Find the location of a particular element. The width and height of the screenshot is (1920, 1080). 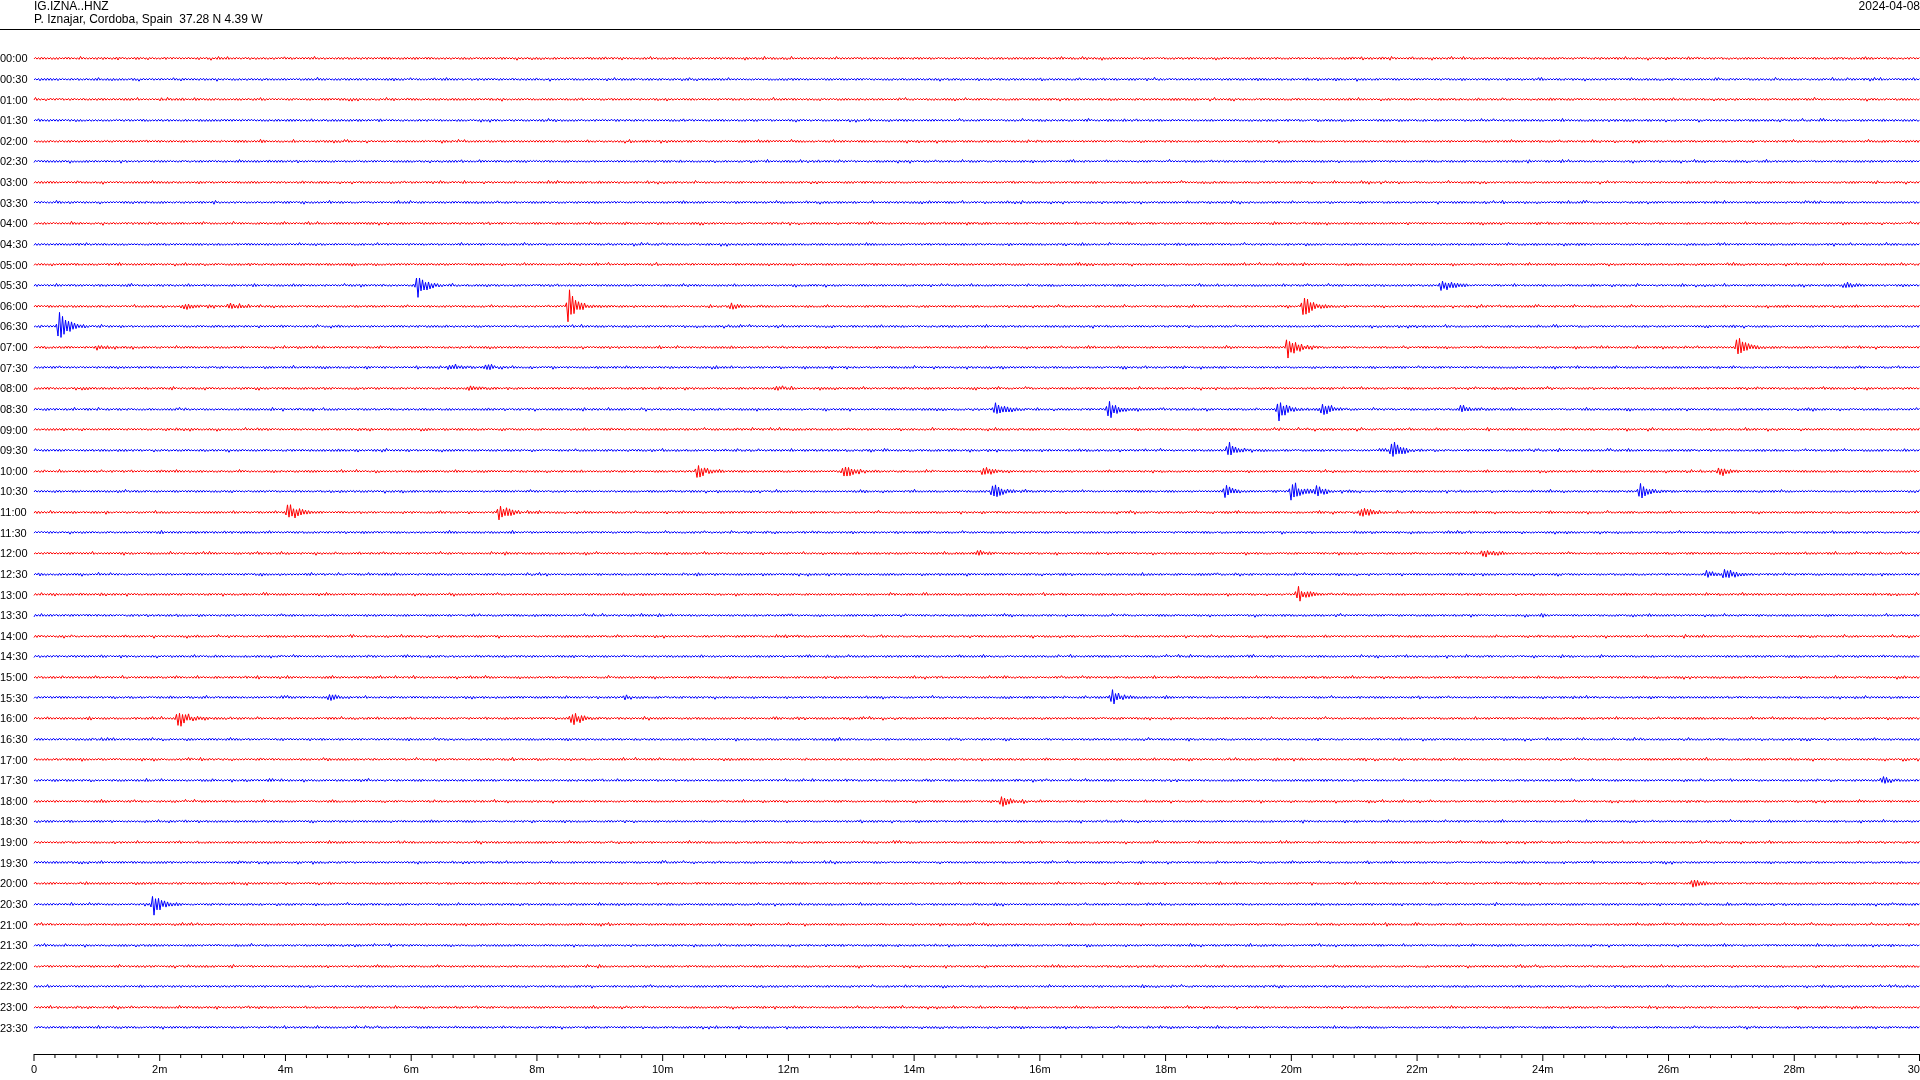

row-time-label: 12:00 is located at coordinates (14, 553).